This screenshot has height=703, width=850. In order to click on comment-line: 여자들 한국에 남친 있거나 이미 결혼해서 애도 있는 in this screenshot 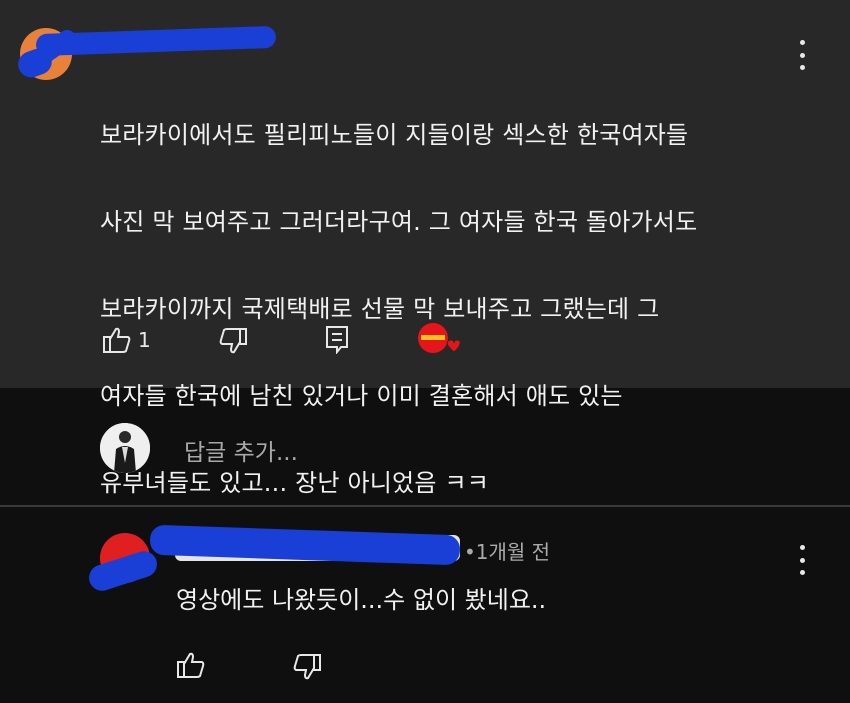, I will do `click(361, 395)`.